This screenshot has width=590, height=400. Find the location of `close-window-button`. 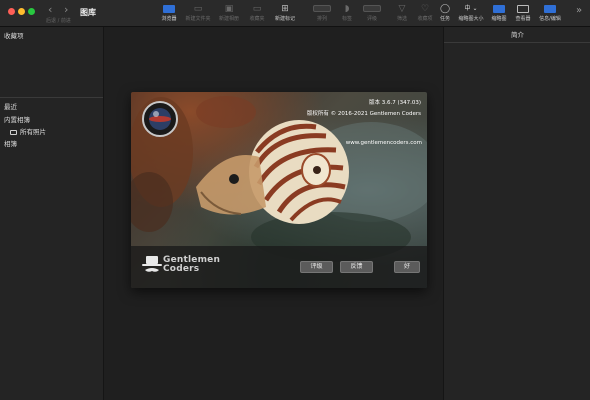

close-window-button is located at coordinates (11, 11).